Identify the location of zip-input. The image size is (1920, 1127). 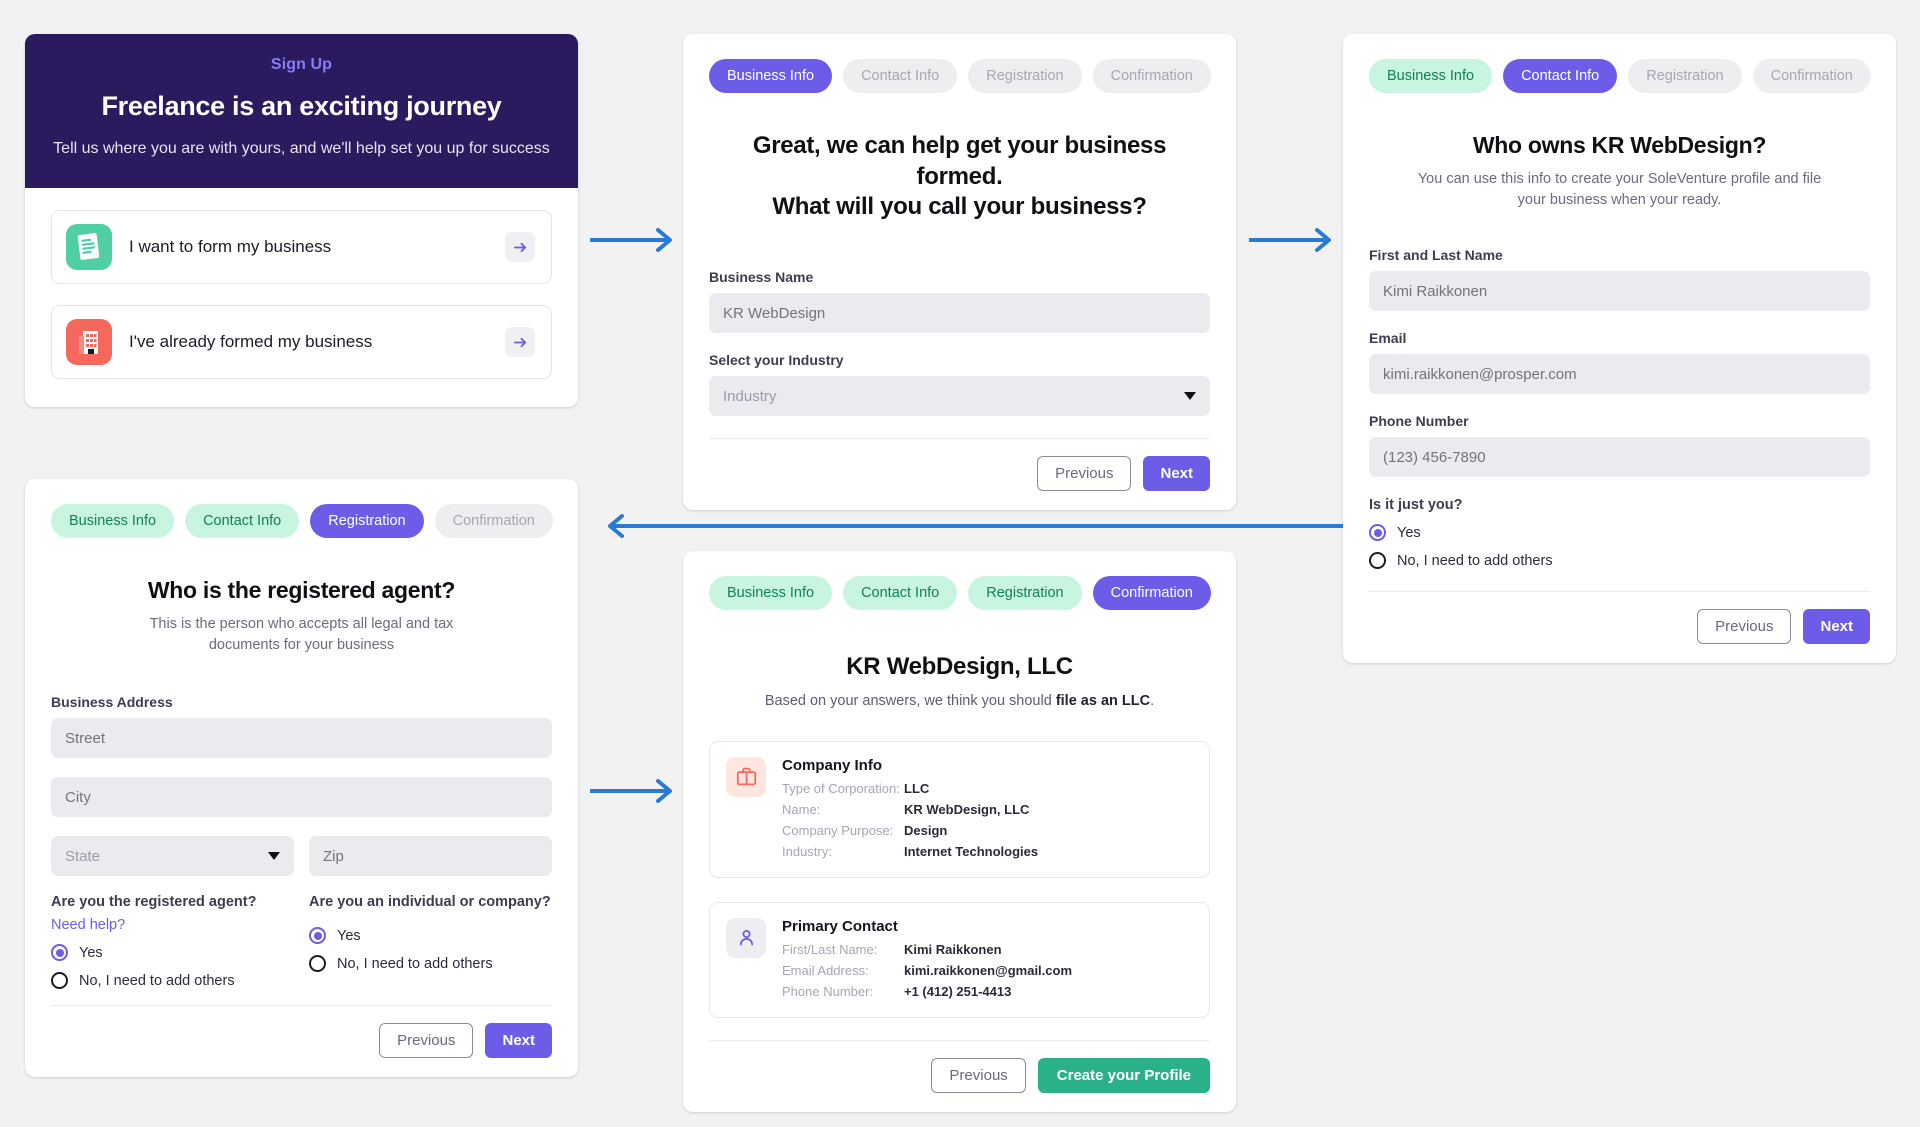
(430, 856).